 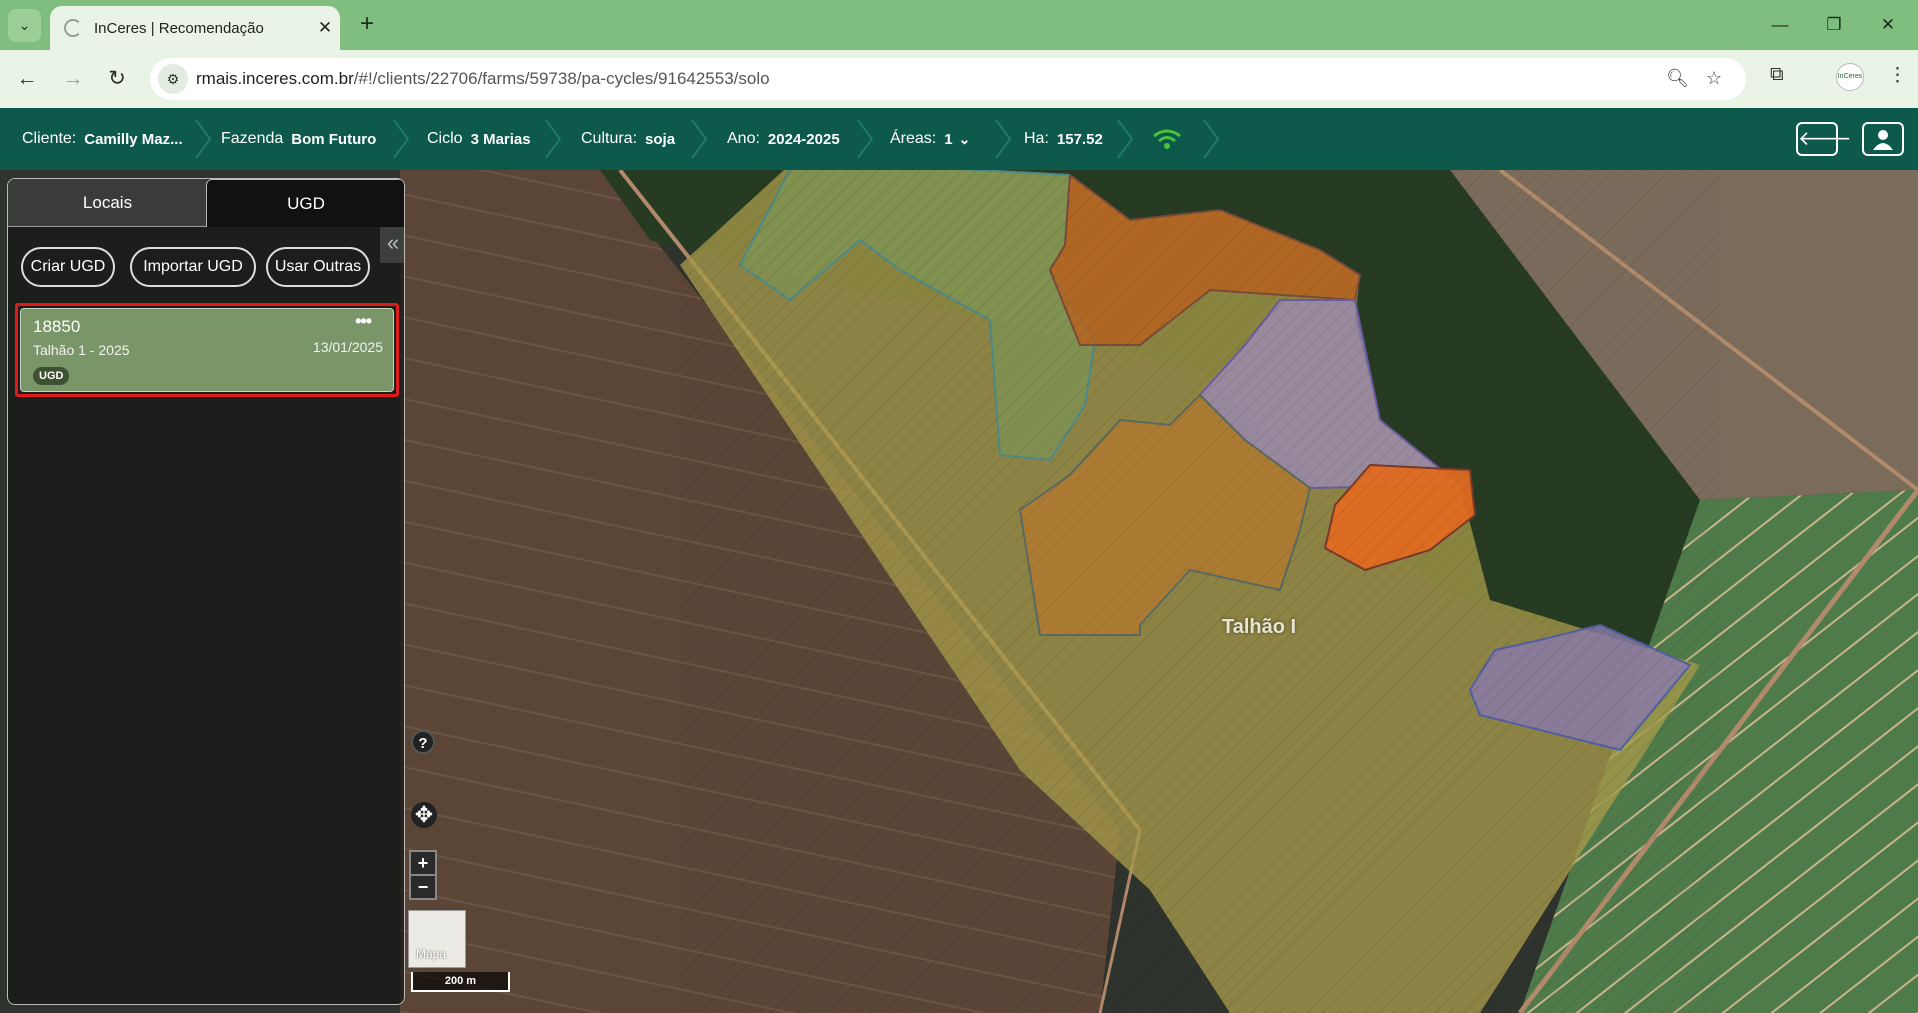 I want to click on zoom-in-button: +, so click(x=423, y=863).